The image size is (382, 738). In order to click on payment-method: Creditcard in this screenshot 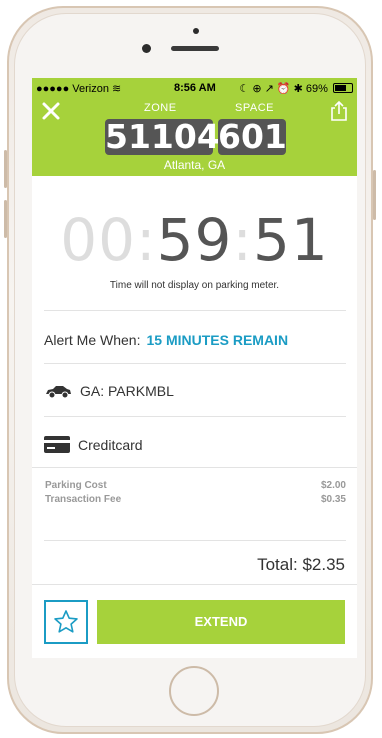, I will do `click(110, 445)`.